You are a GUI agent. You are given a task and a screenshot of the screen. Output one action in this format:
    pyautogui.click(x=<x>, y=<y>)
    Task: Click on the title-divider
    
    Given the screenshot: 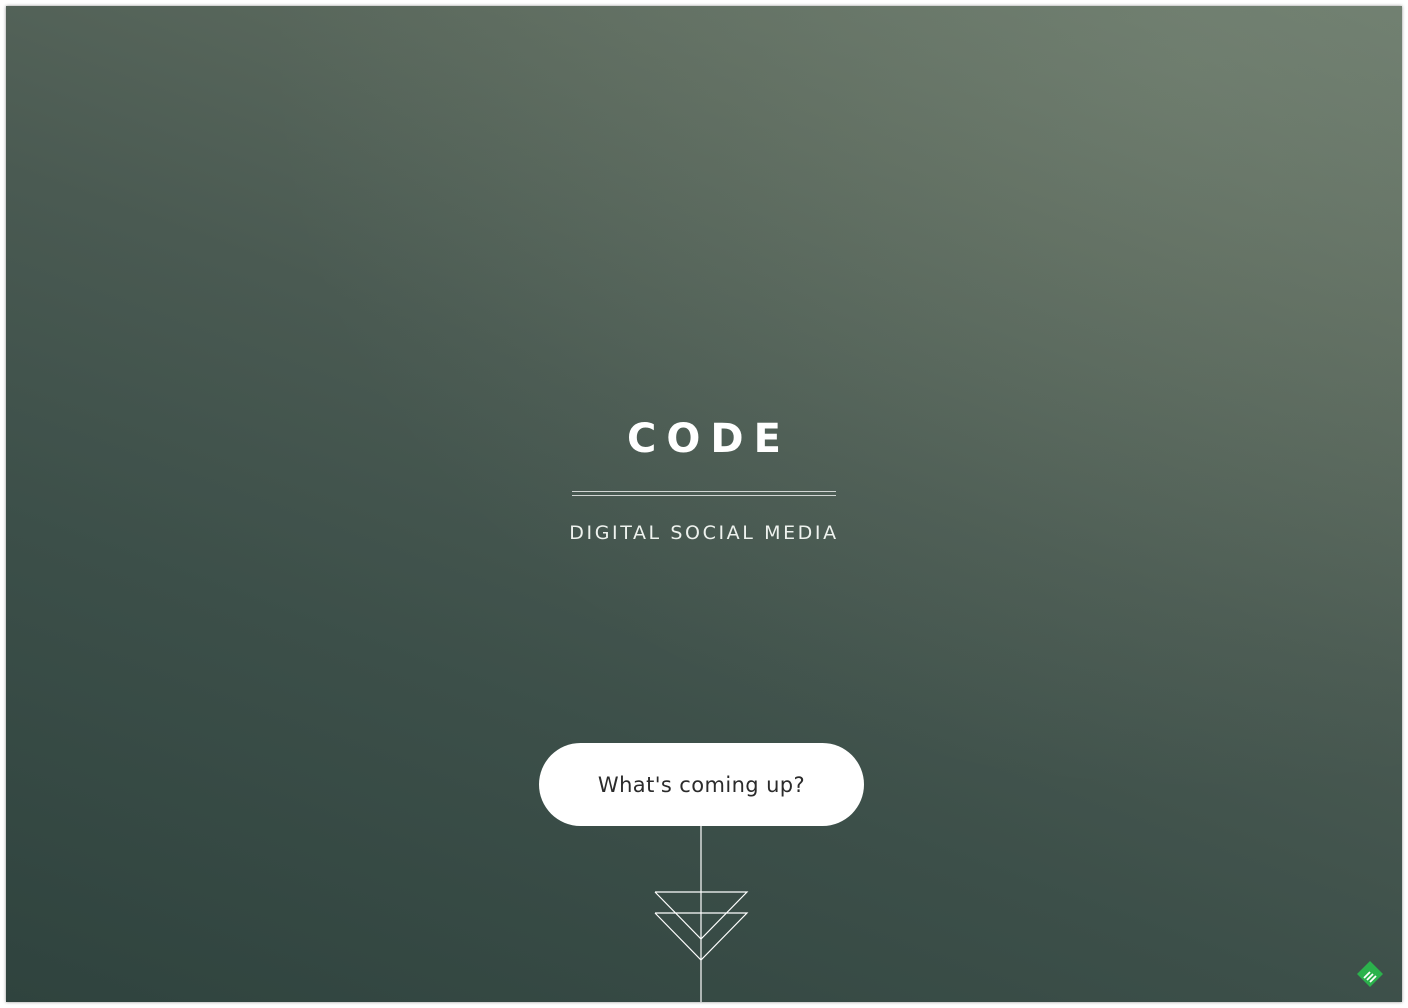 What is the action you would take?
    pyautogui.click(x=704, y=493)
    